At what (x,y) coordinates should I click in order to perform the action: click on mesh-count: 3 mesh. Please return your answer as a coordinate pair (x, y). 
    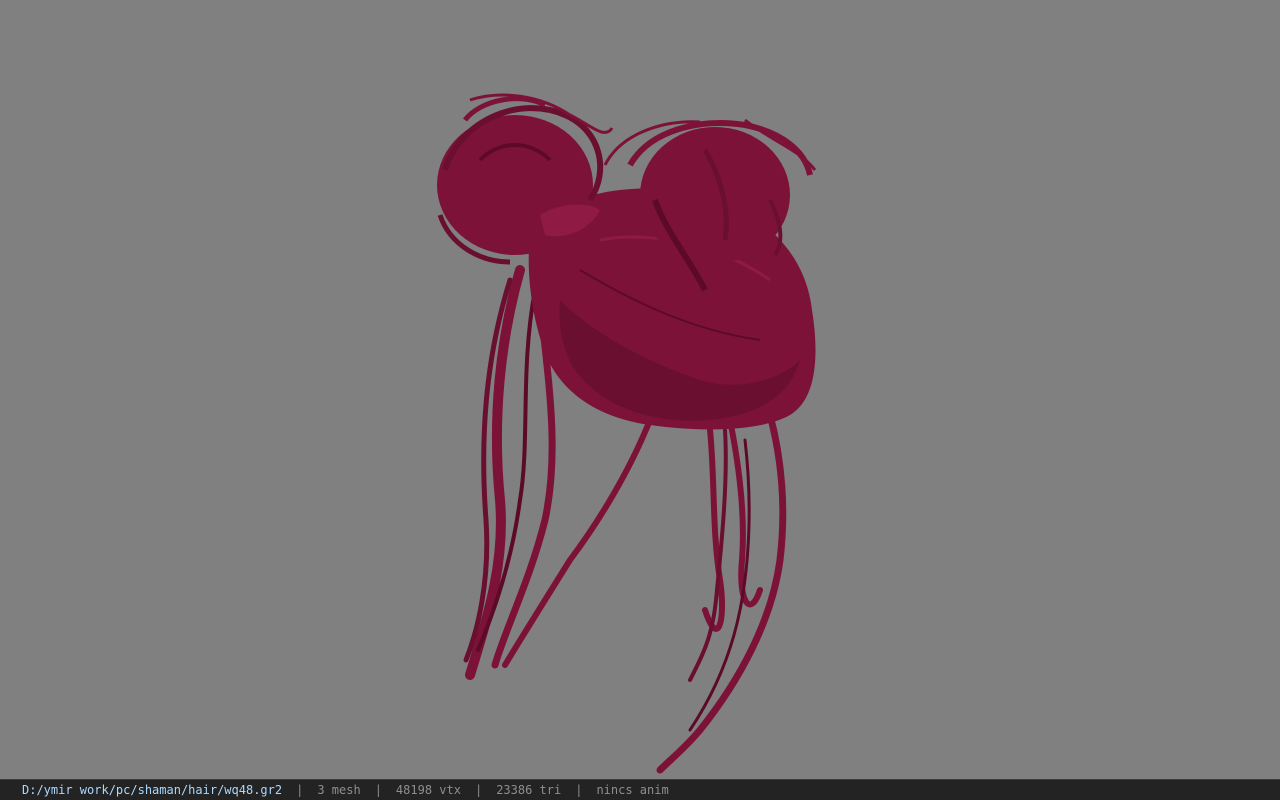
    Looking at the image, I should click on (339, 790).